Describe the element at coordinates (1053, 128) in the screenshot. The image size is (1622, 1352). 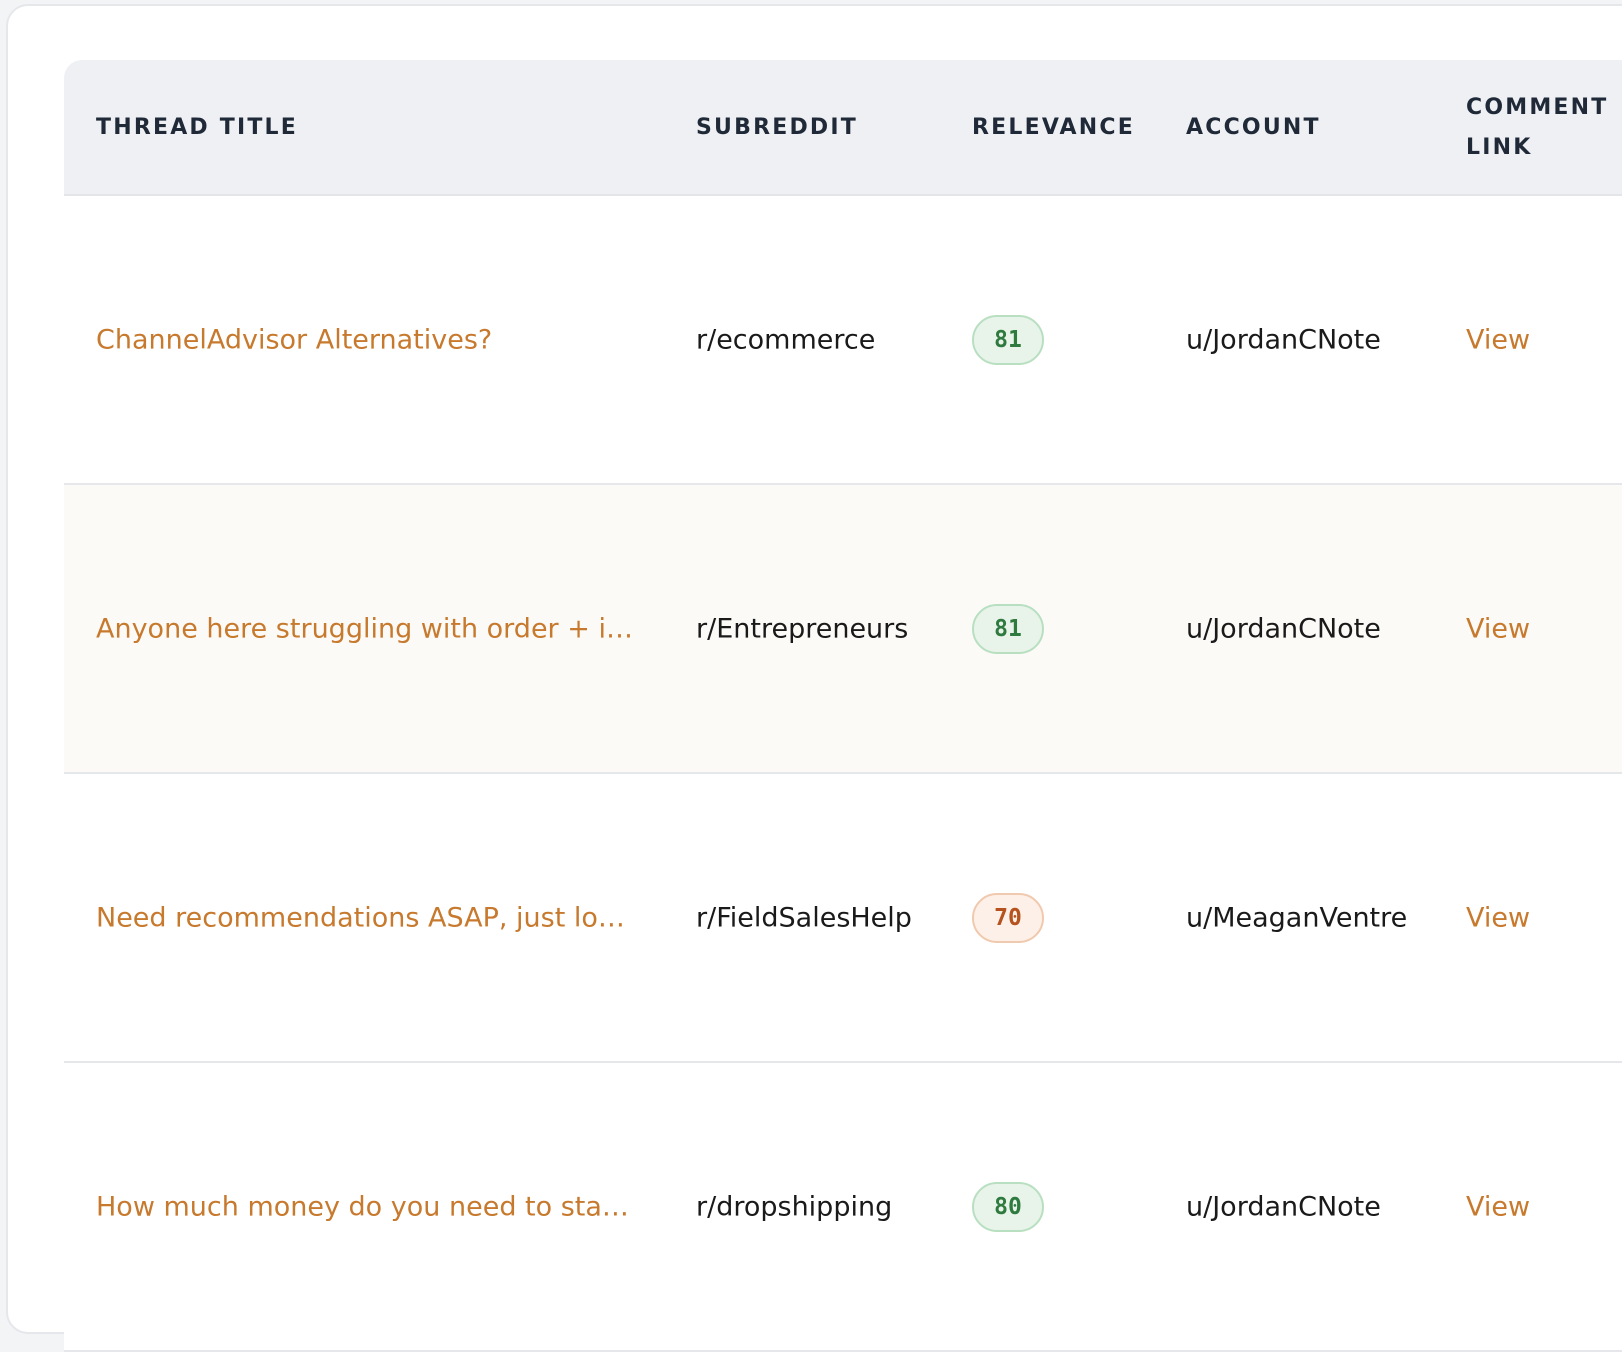
I see `header-relevance: RELEVANCE` at that location.